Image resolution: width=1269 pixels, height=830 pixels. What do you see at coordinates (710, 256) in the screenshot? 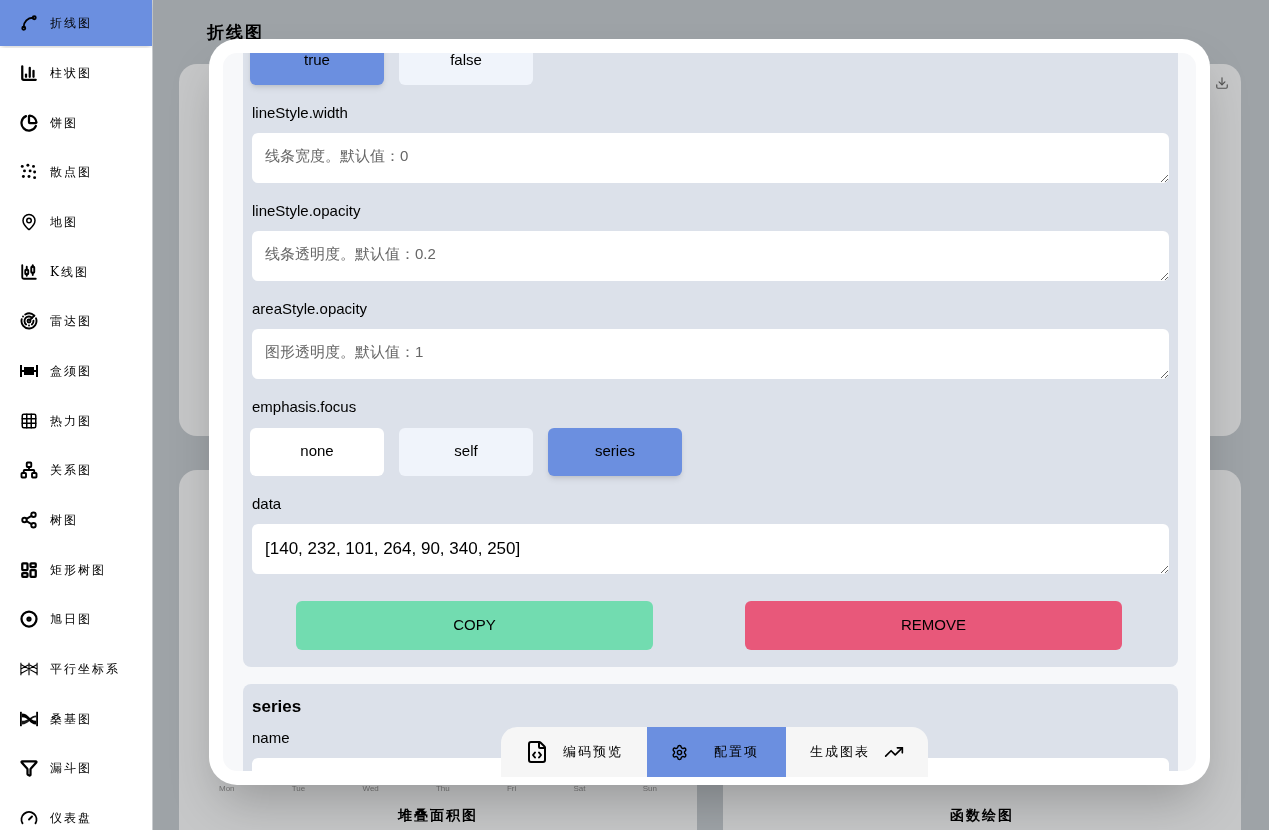
I see `text-field: 线条透明度。默认值：0.2` at bounding box center [710, 256].